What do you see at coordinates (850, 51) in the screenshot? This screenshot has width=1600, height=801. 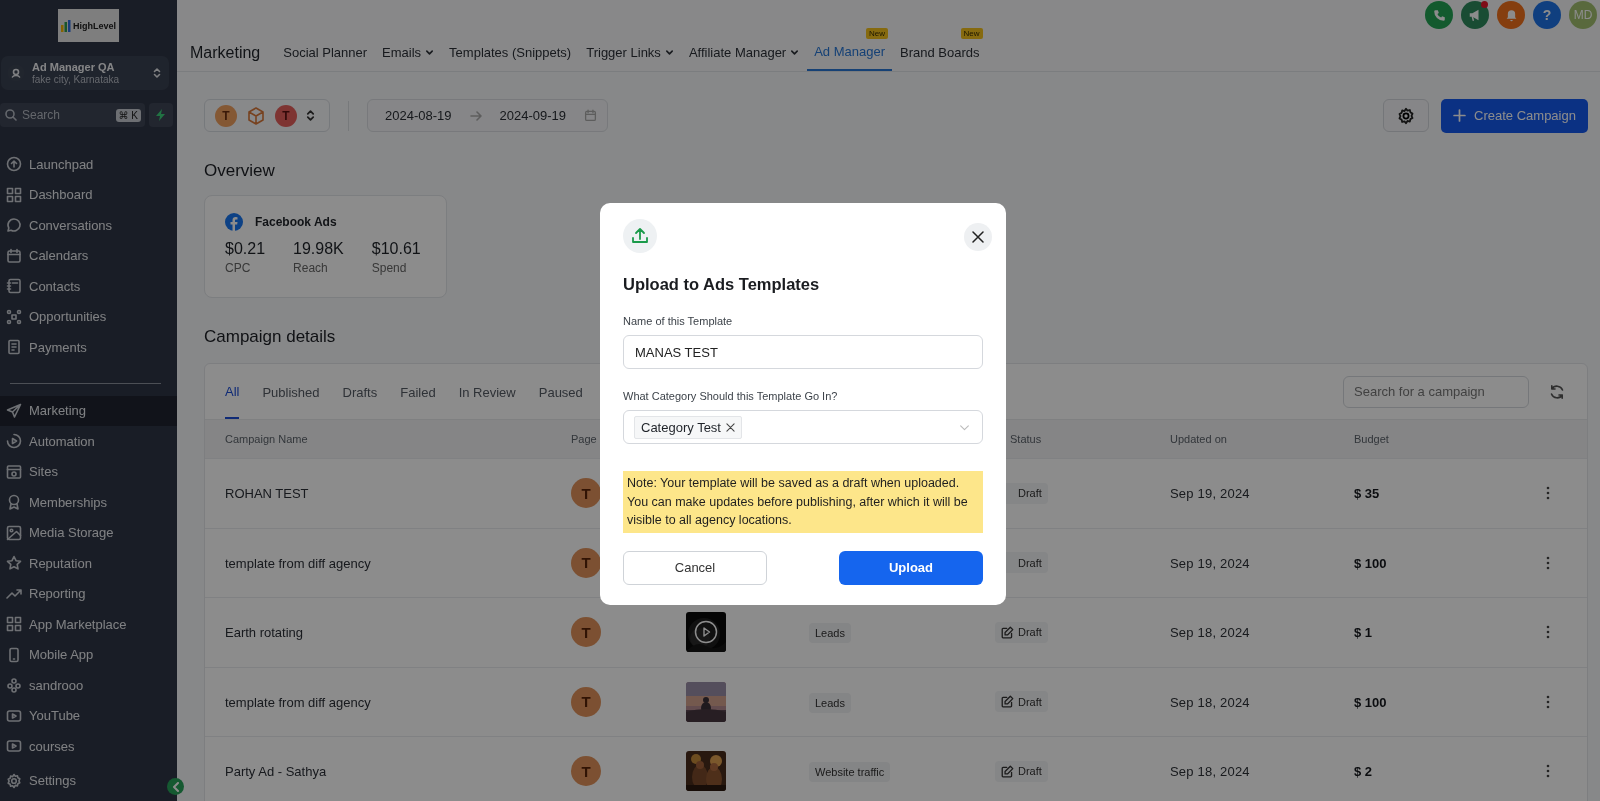 I see `nav-tab: New Ad Manager` at bounding box center [850, 51].